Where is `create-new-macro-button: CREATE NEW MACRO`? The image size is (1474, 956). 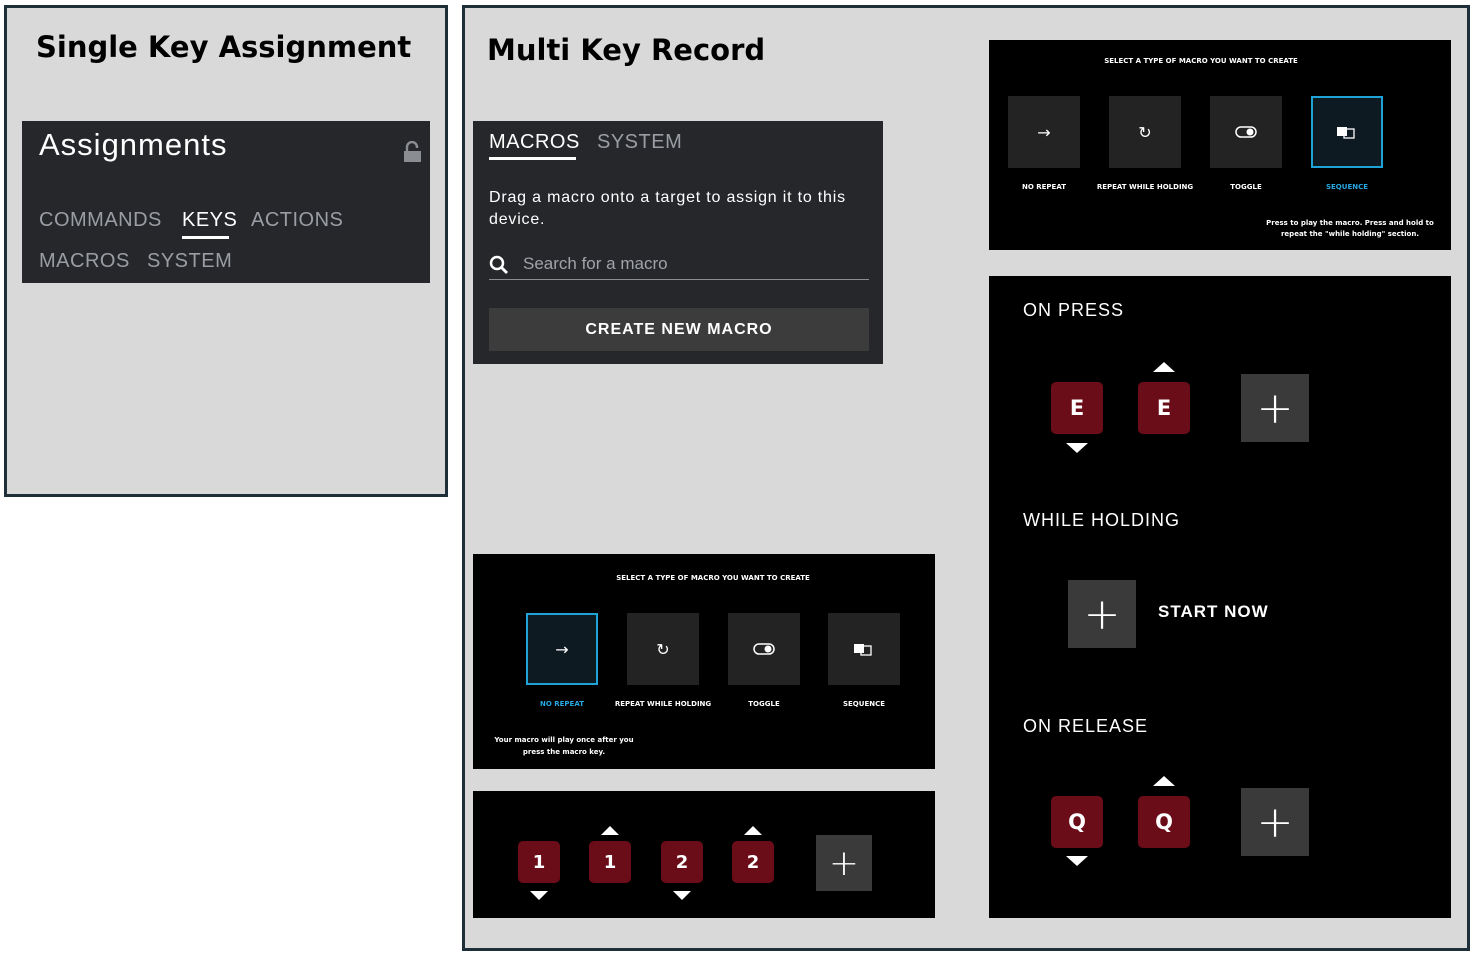 create-new-macro-button: CREATE NEW MACRO is located at coordinates (679, 329).